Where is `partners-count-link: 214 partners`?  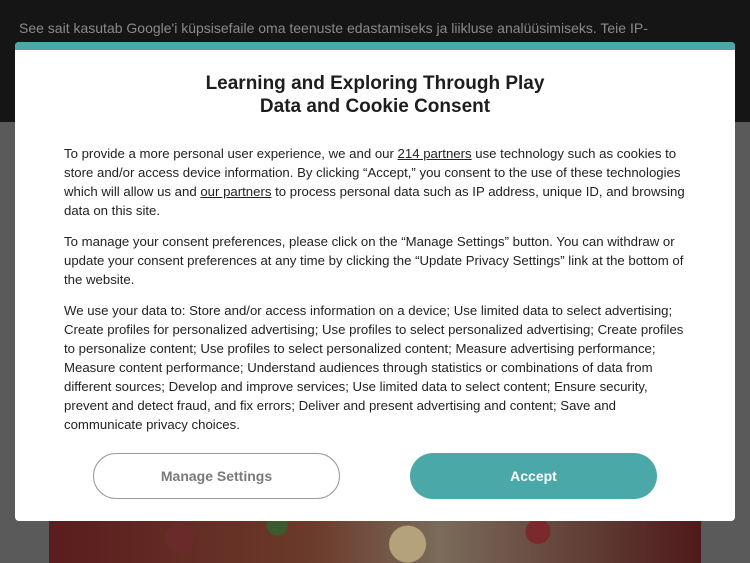
partners-count-link: 214 partners is located at coordinates (435, 153).